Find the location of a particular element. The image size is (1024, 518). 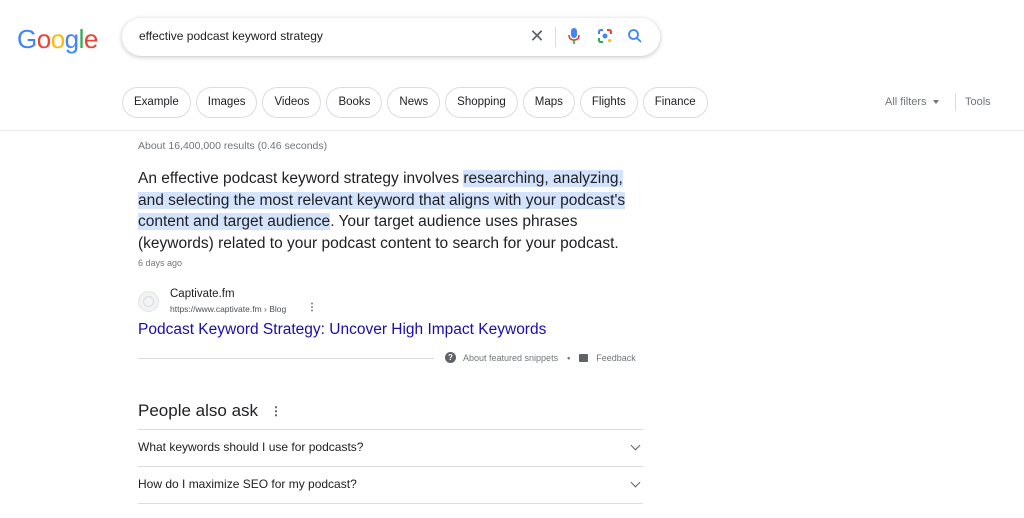

people-also-ask-title: People also ask is located at coordinates (198, 410).